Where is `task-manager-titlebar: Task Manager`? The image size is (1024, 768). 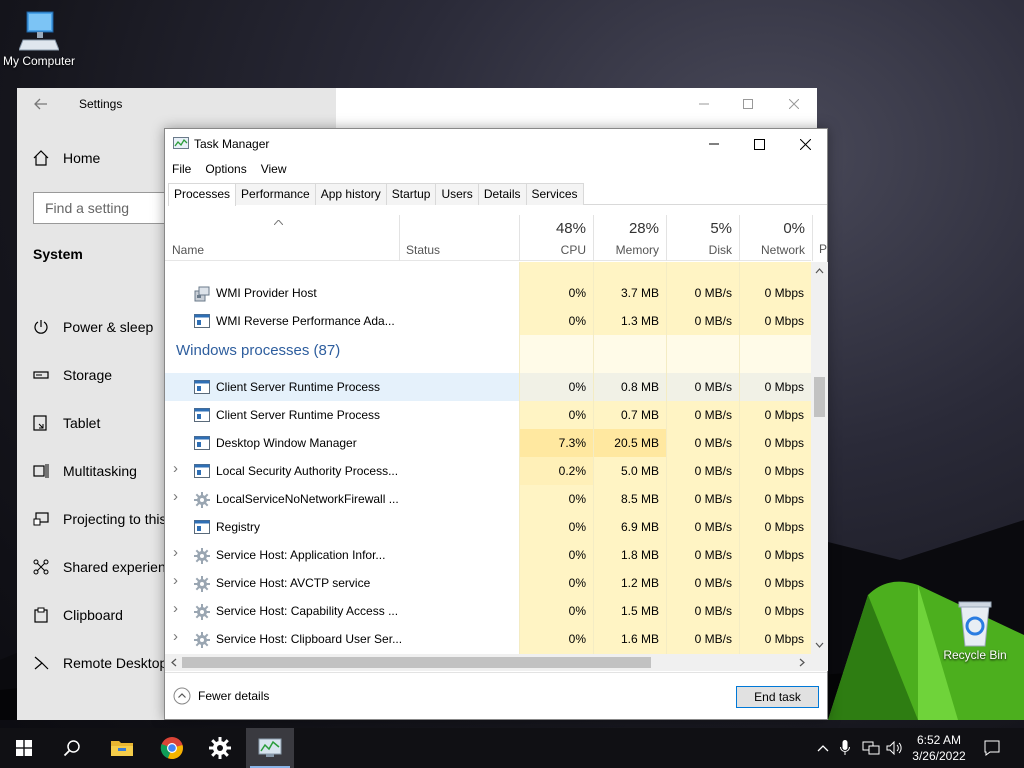 task-manager-titlebar: Task Manager is located at coordinates (496, 144).